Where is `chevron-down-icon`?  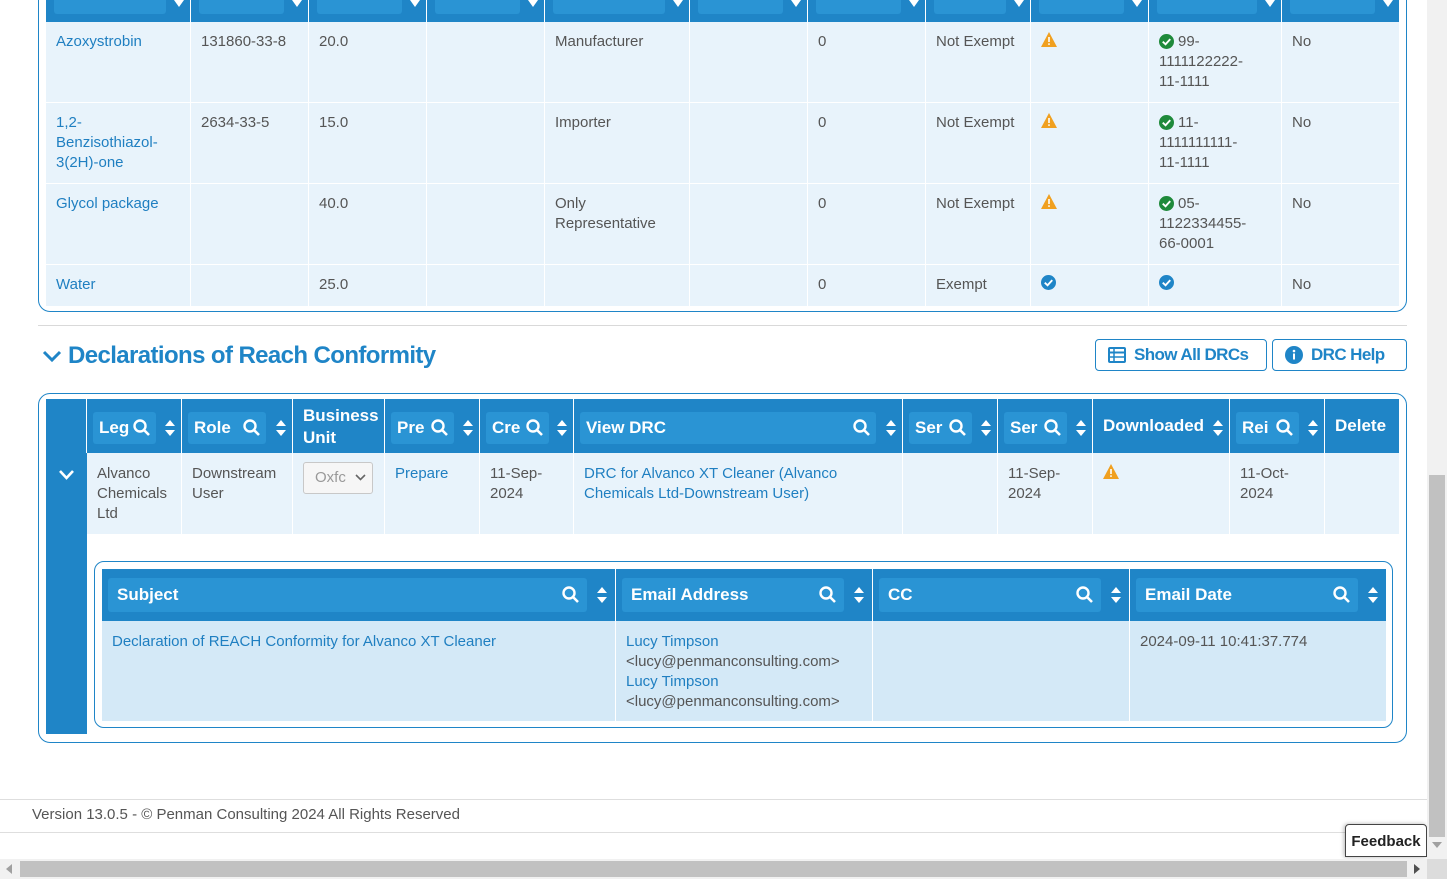
chevron-down-icon is located at coordinates (66, 475).